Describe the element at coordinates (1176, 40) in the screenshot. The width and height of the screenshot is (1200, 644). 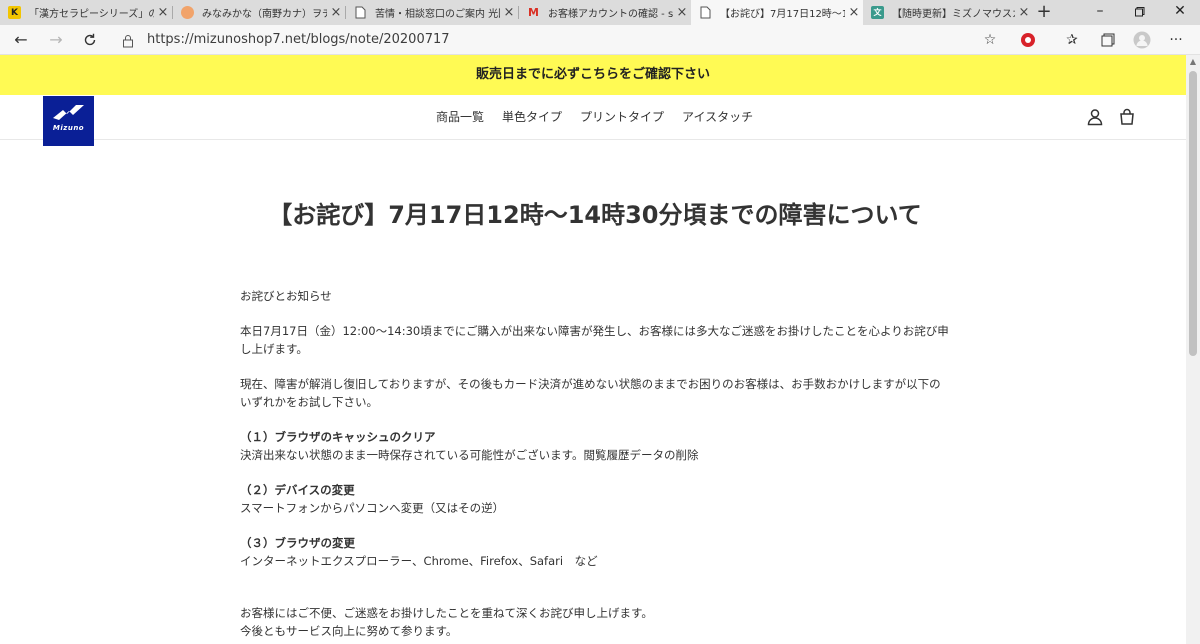
I see `more-menu-icon: ···` at that location.